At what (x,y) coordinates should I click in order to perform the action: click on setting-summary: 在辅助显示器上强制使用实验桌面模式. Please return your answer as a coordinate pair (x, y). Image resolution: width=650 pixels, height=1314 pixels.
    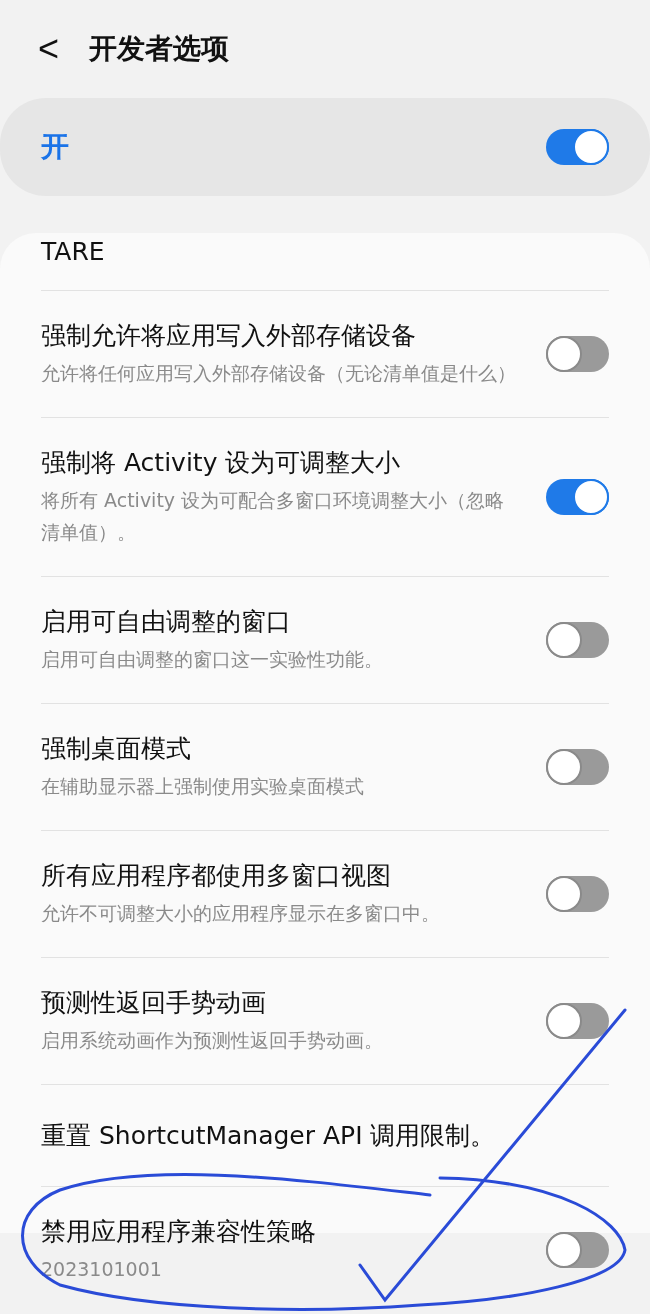
    Looking at the image, I should click on (202, 786).